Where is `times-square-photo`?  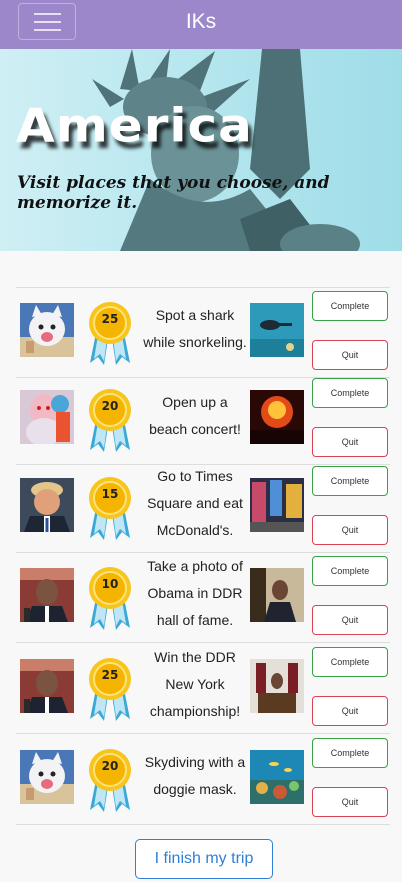 times-square-photo is located at coordinates (277, 505).